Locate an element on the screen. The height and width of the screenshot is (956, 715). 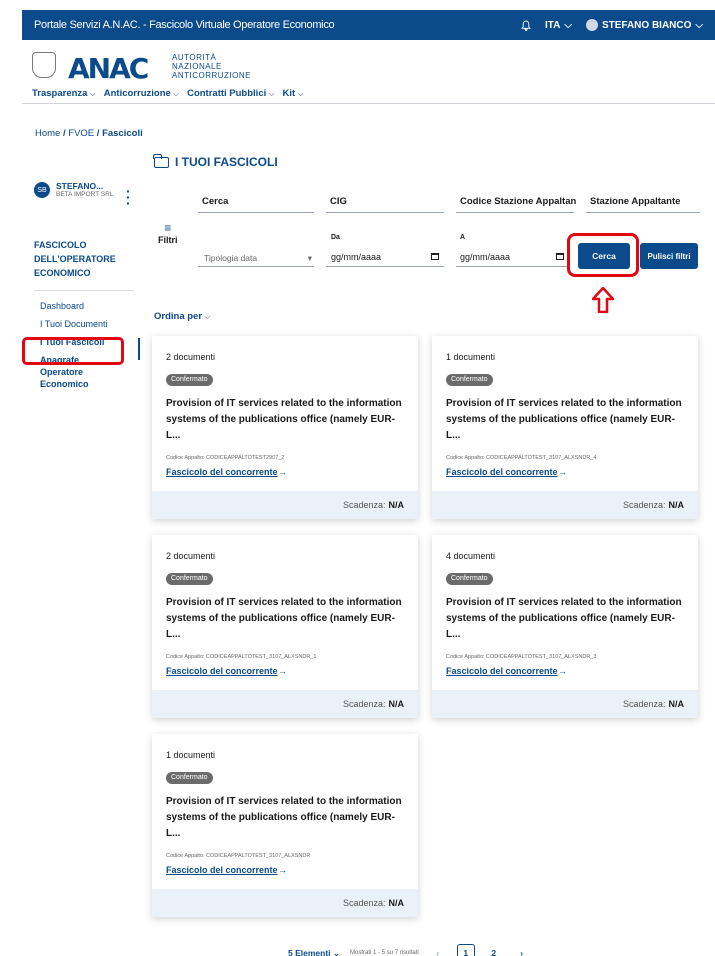
bell-icon is located at coordinates (525, 25).